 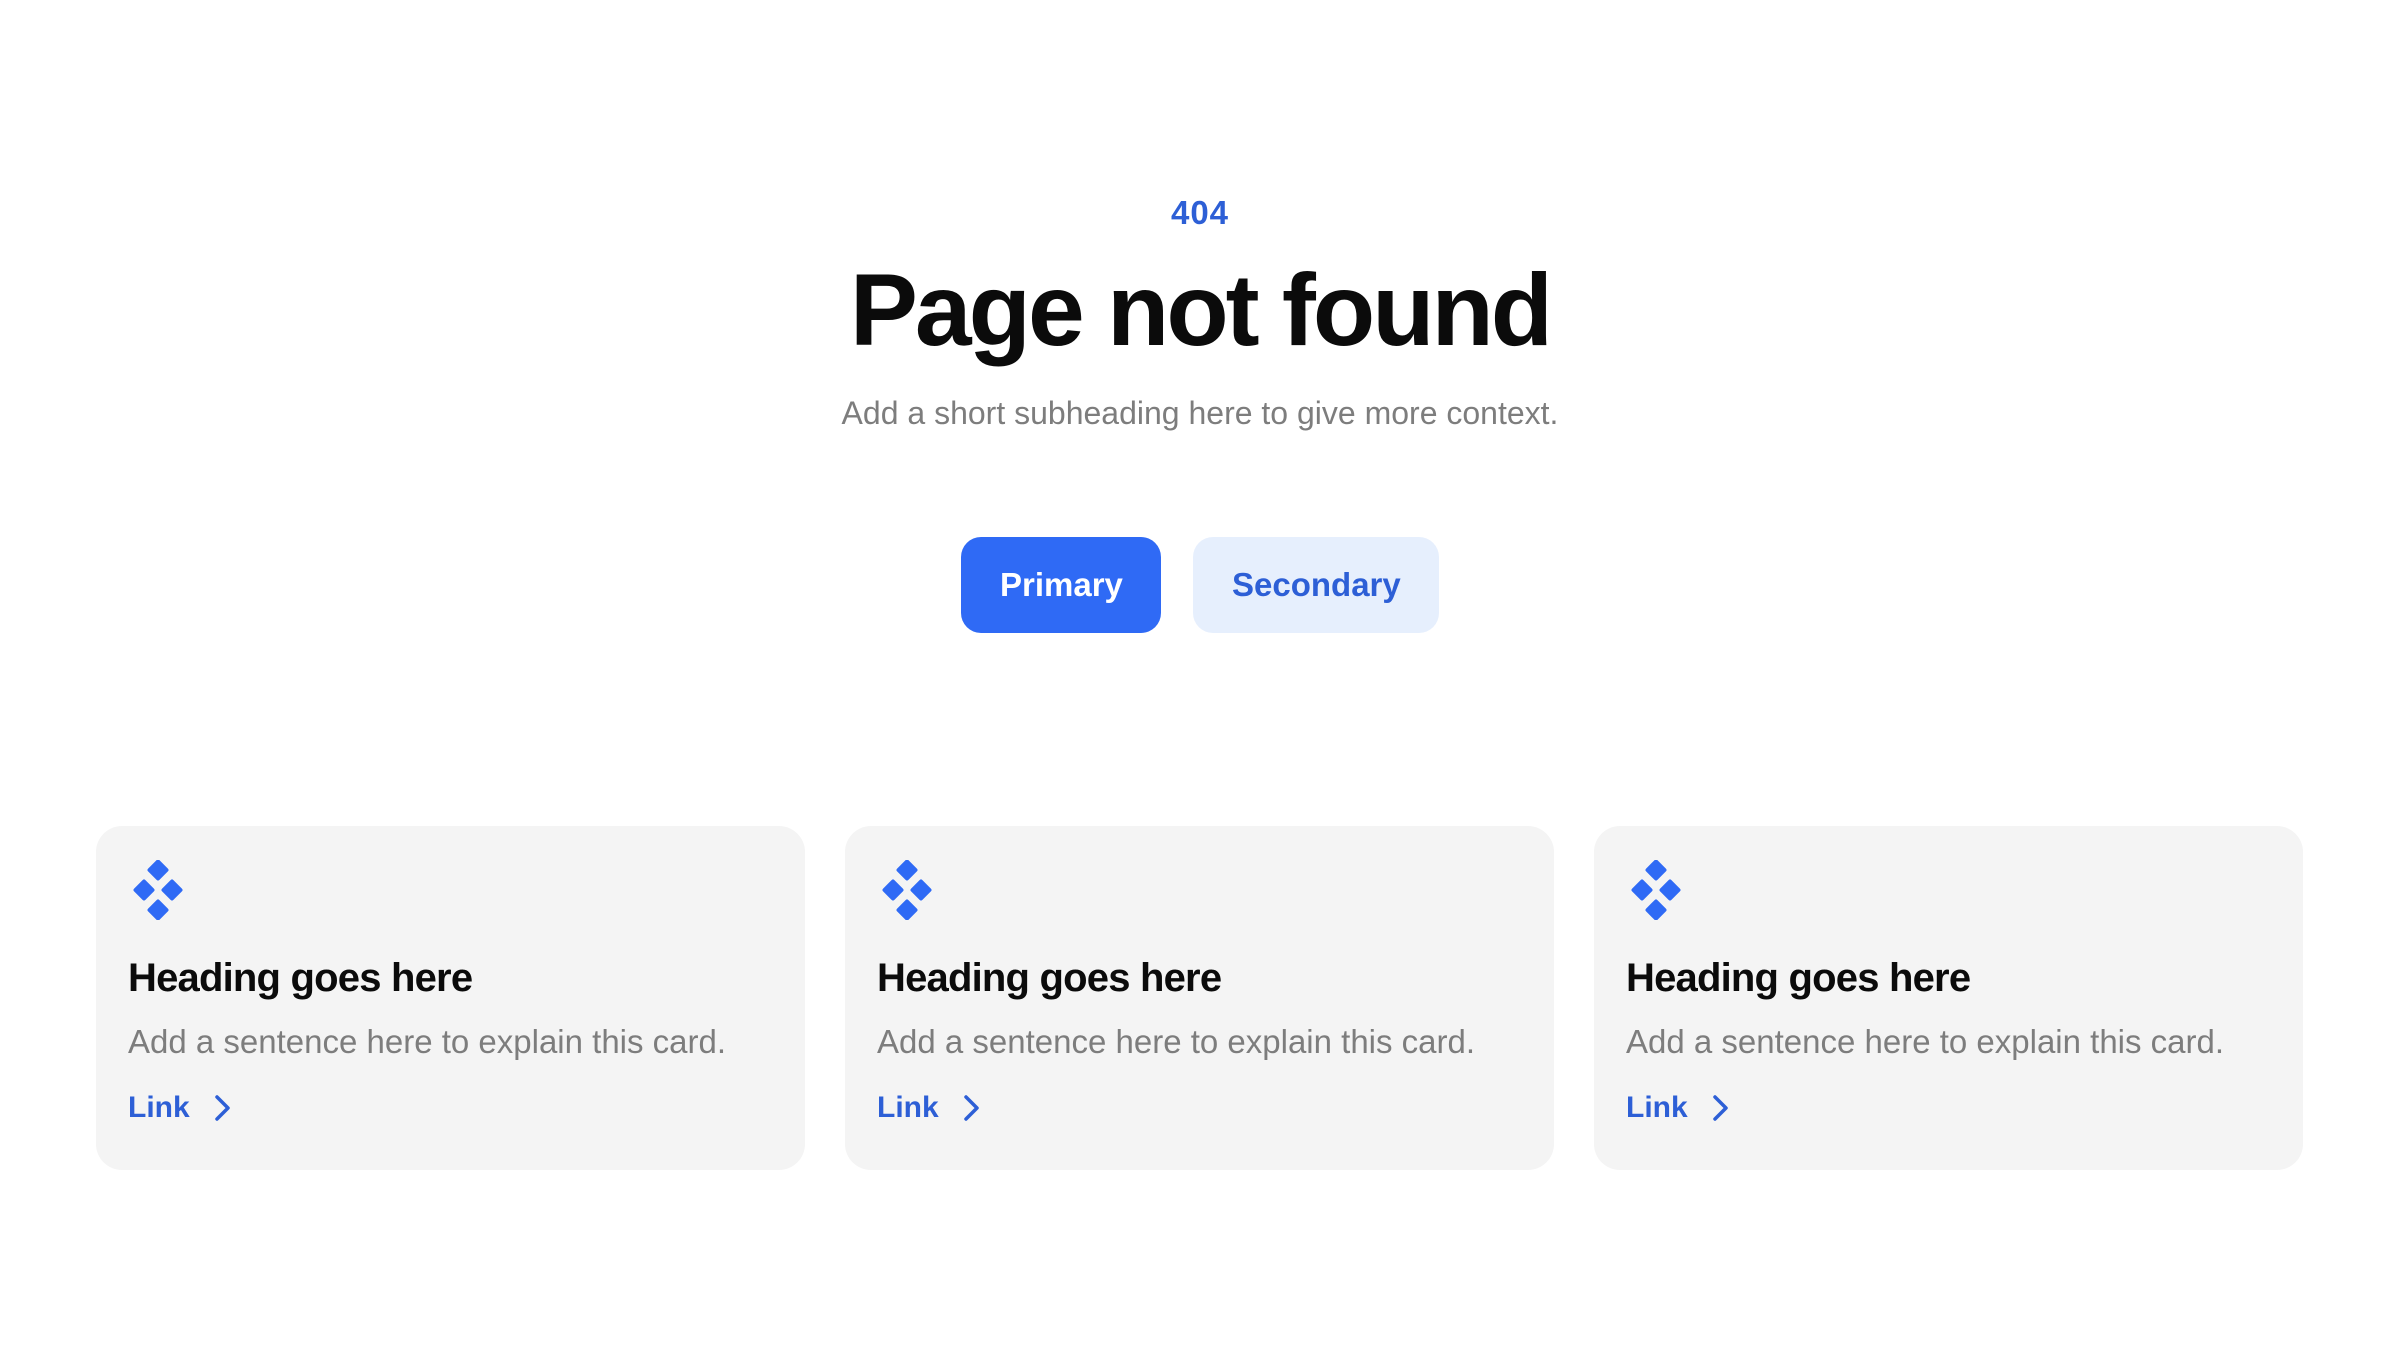 I want to click on action-buttons: Primary Secondary, so click(x=1200, y=585).